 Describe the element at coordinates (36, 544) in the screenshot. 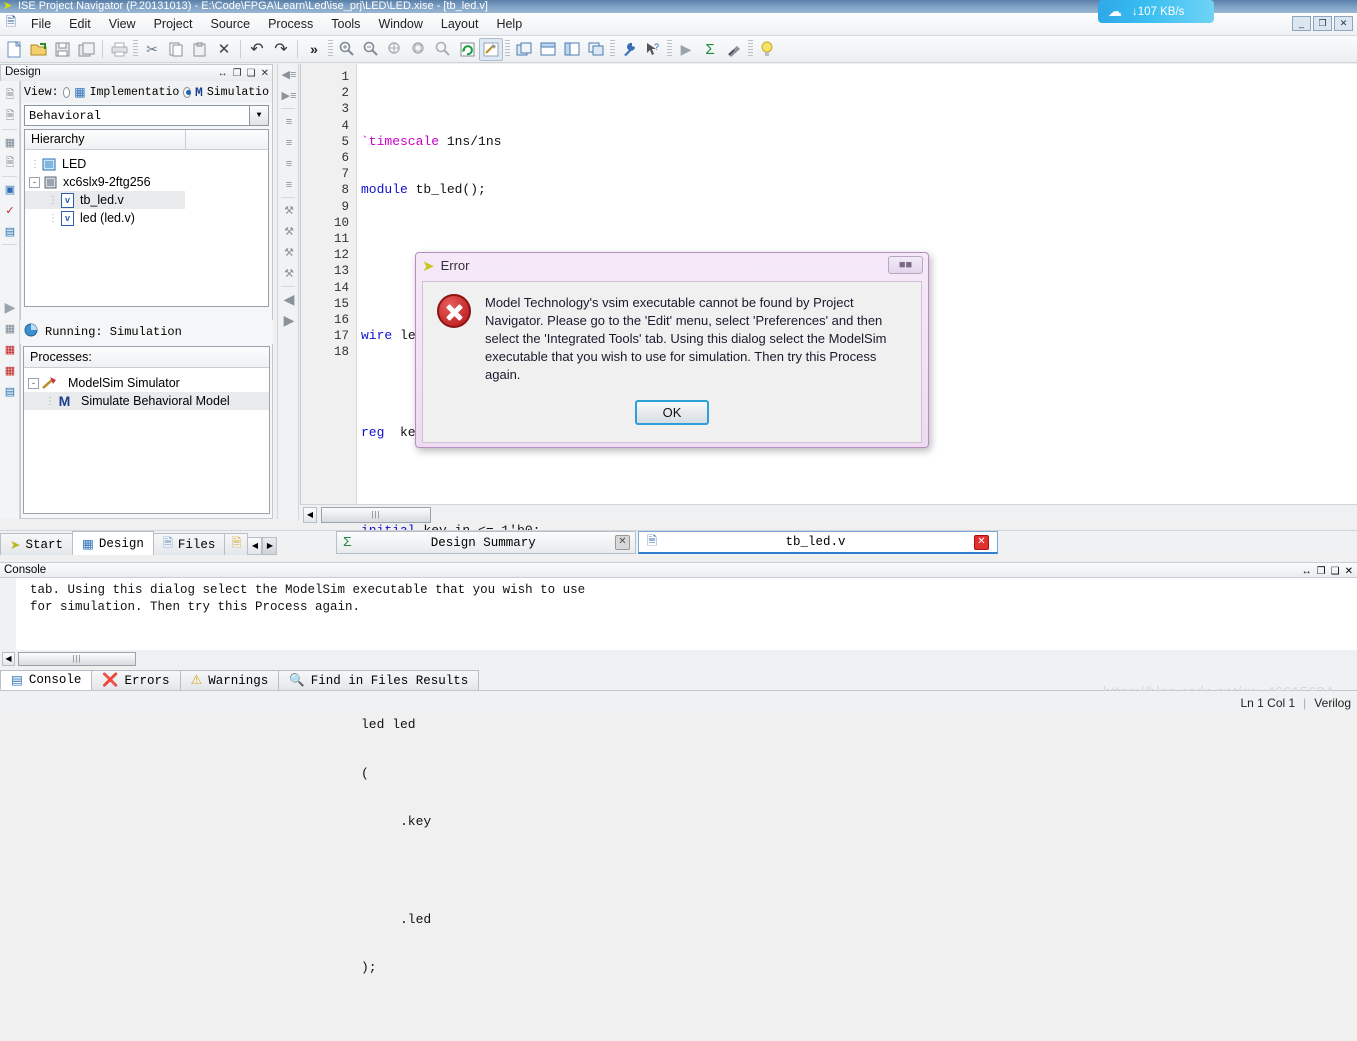

I see `tab-start: ➤ Start` at that location.